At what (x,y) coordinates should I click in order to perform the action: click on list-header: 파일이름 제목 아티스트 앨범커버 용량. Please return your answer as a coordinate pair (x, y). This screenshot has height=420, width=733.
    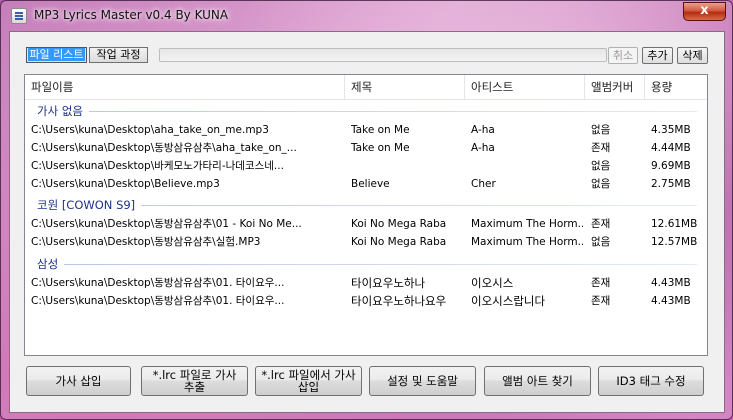
    Looking at the image, I should click on (366, 87).